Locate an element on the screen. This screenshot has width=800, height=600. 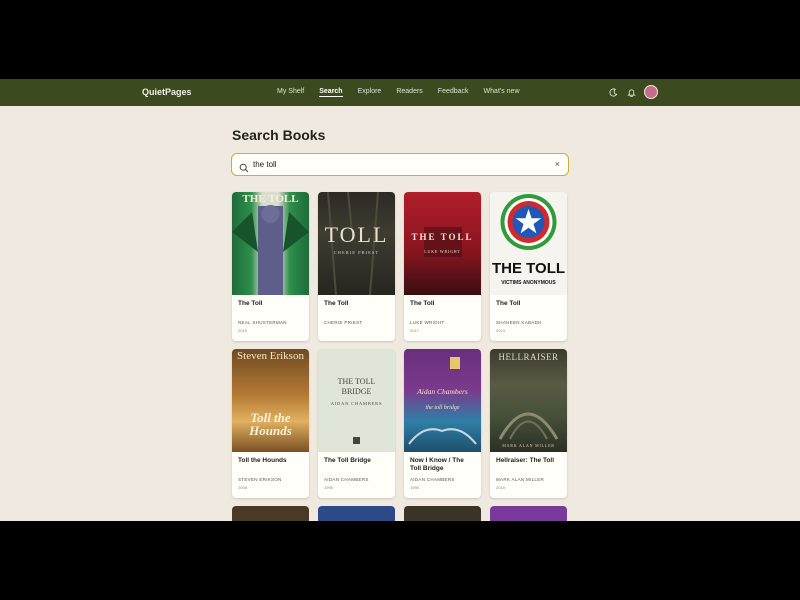
bell-icon is located at coordinates (631, 92).